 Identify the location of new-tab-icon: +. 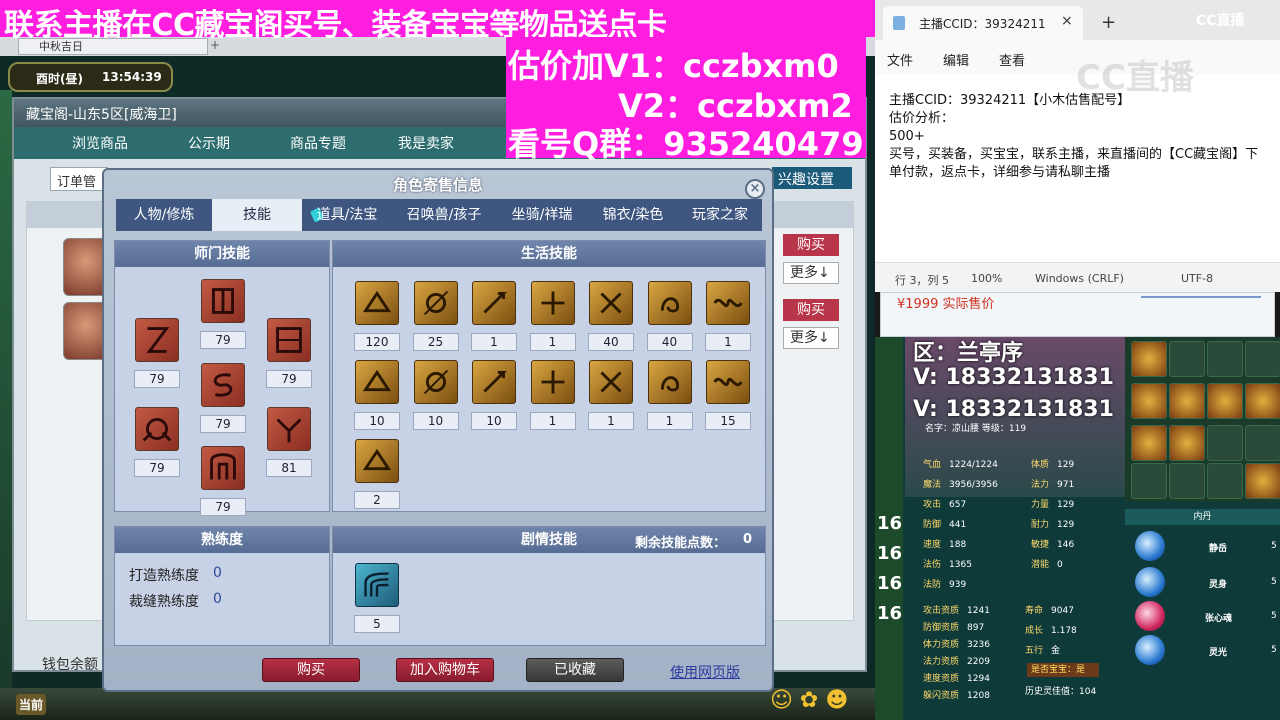
(1108, 22).